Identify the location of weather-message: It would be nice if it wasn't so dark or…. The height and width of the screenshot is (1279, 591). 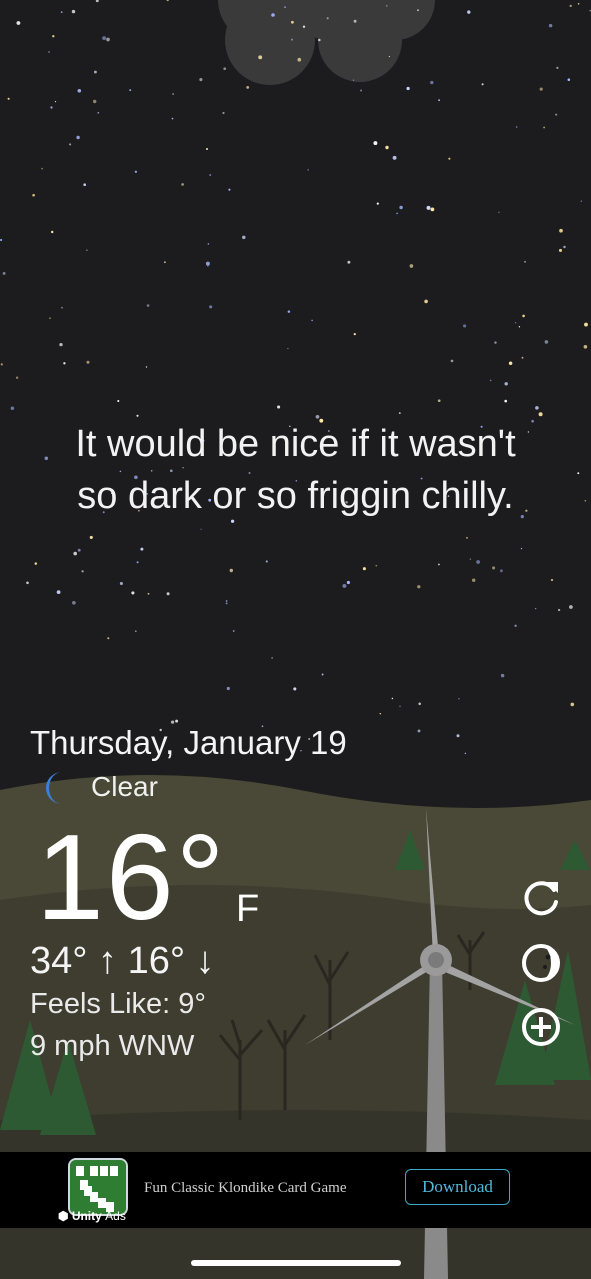
(295, 470).